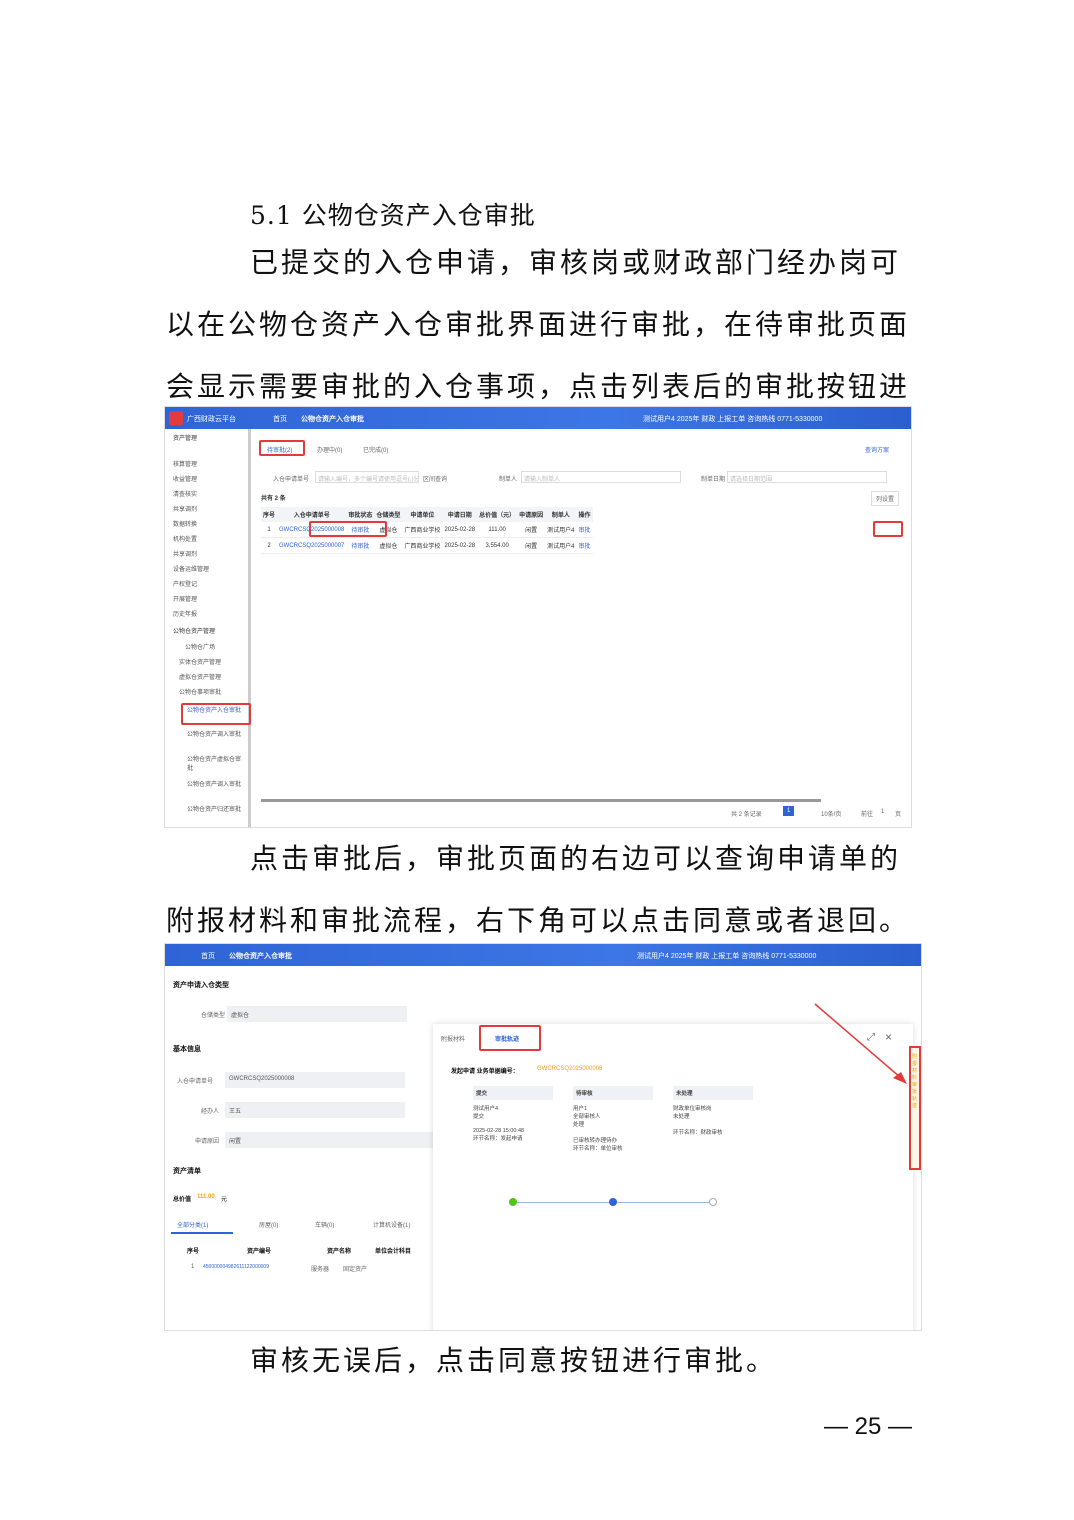 This screenshot has width=1074, height=1520. I want to click on sidebar-item: 机构处置, so click(185, 538).